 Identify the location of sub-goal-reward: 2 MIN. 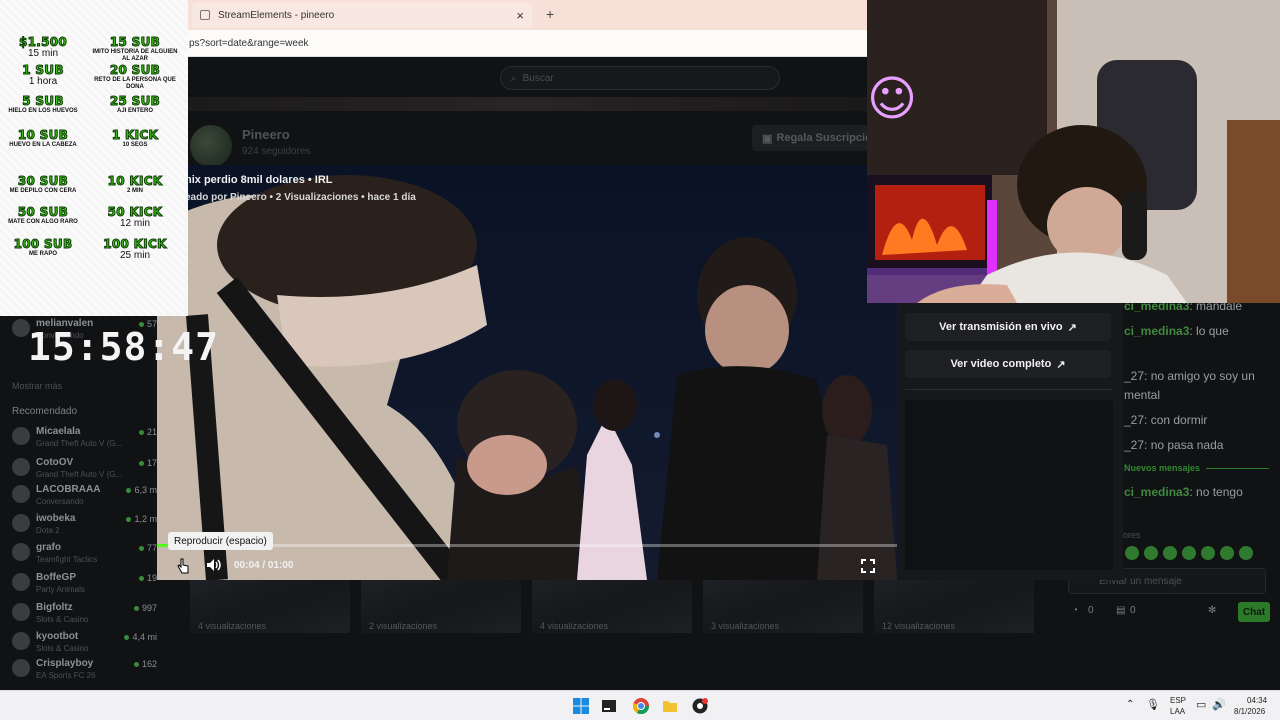
(134, 191).